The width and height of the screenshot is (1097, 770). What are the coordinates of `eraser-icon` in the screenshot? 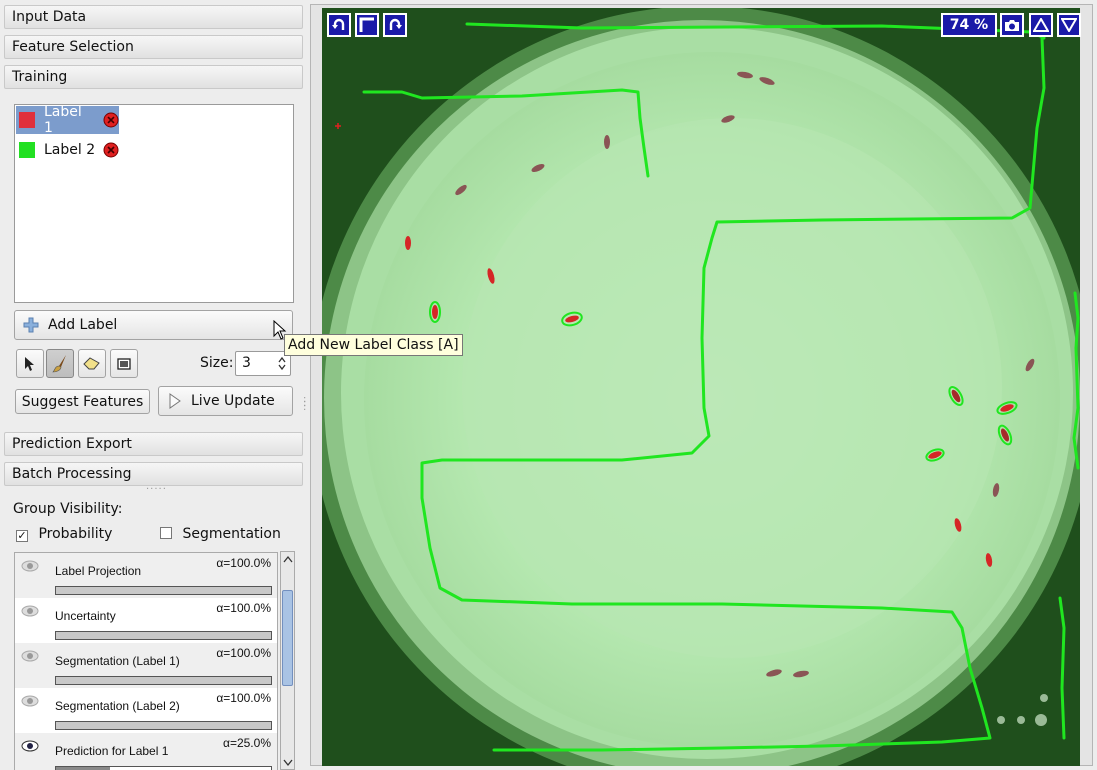 It's located at (91, 362).